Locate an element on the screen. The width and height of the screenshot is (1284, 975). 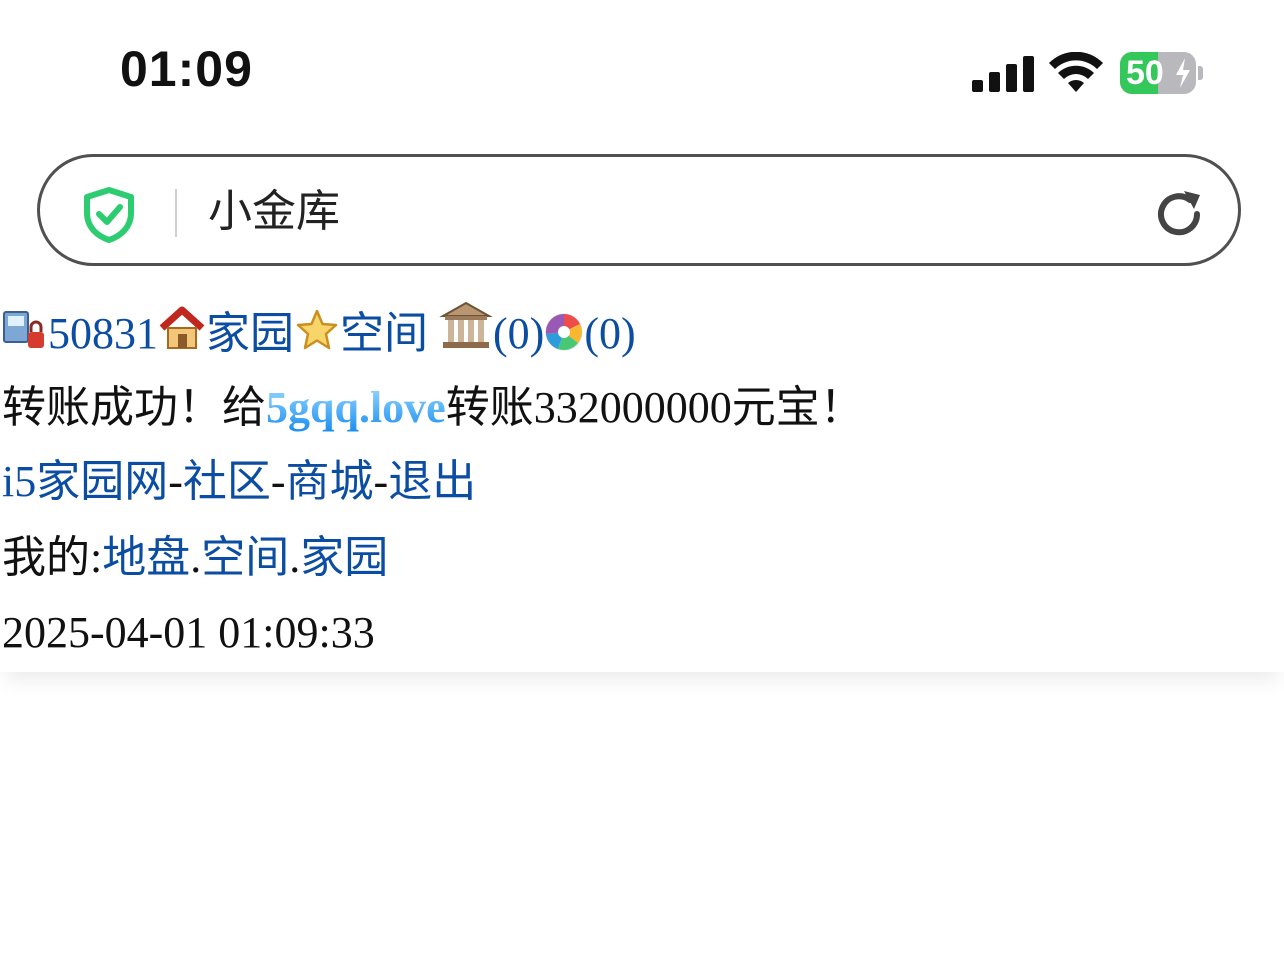
user-lock-icon is located at coordinates (23, 329).